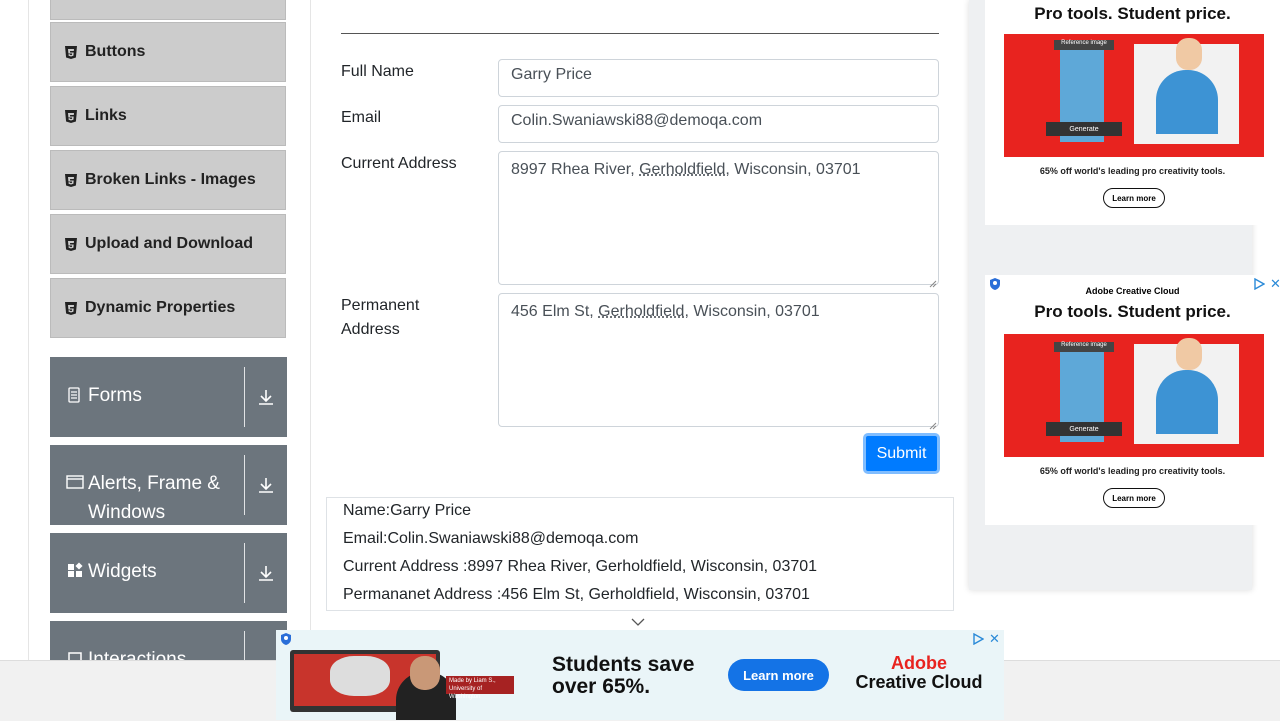 The width and height of the screenshot is (1280, 721). Describe the element at coordinates (637, 676) in the screenshot. I see `ad-bottom-headline: Students save over 65%.` at that location.